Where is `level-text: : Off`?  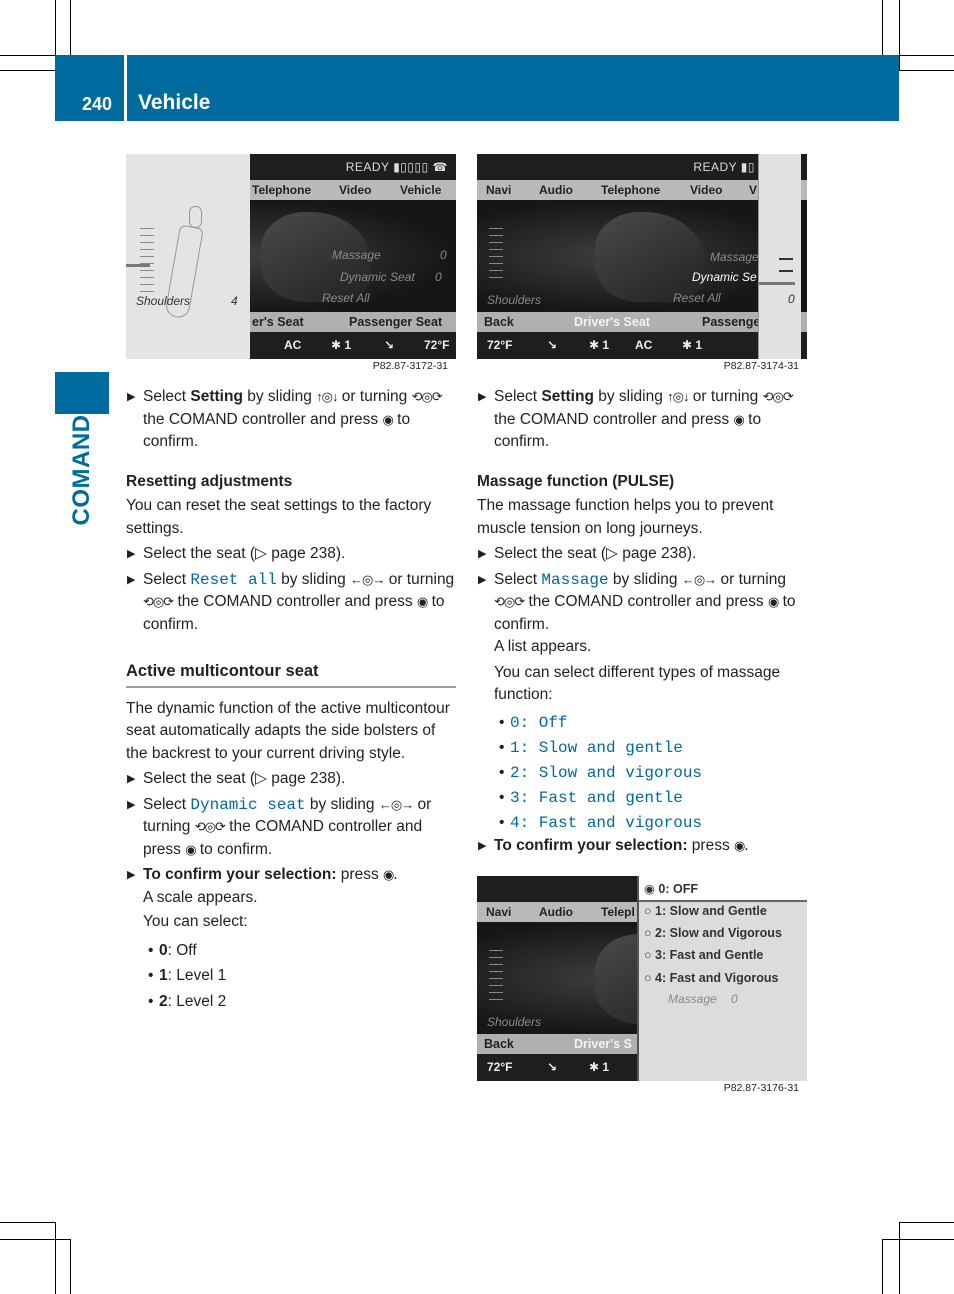
level-text: : Off is located at coordinates (182, 950).